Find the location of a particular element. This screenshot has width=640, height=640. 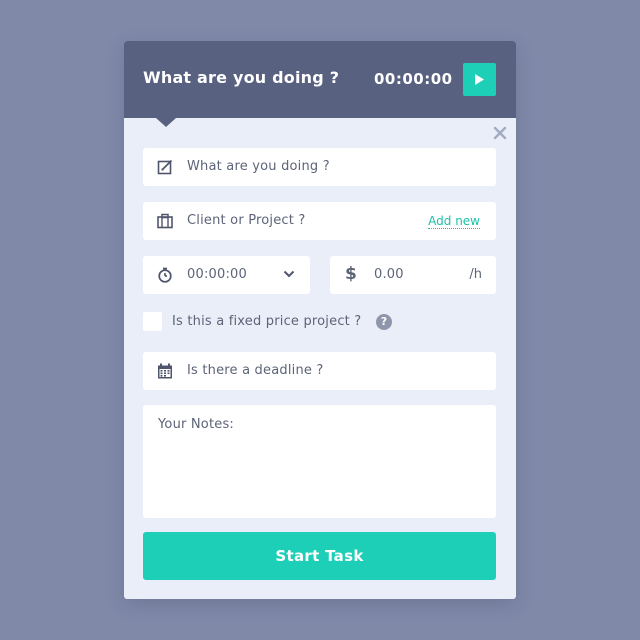

close-button is located at coordinates (501, 133).